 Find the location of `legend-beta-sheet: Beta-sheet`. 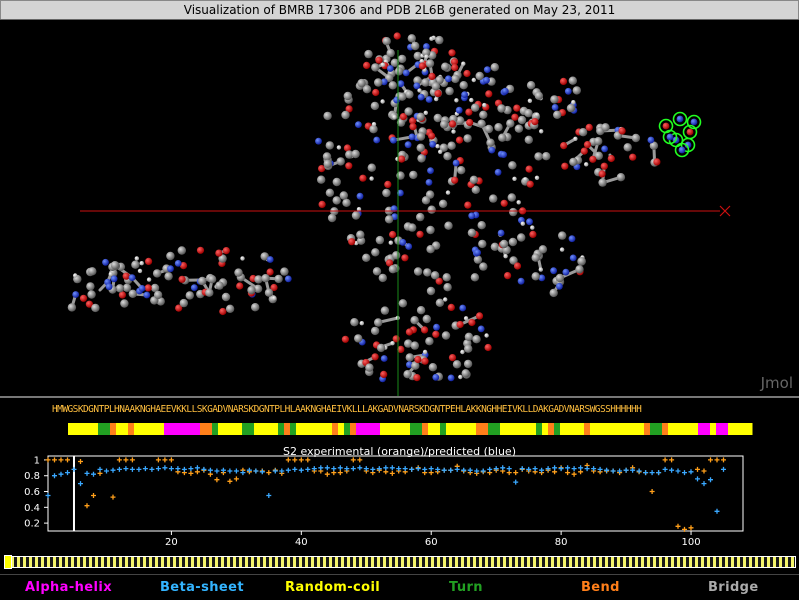

legend-beta-sheet: Beta-sheet is located at coordinates (202, 587).